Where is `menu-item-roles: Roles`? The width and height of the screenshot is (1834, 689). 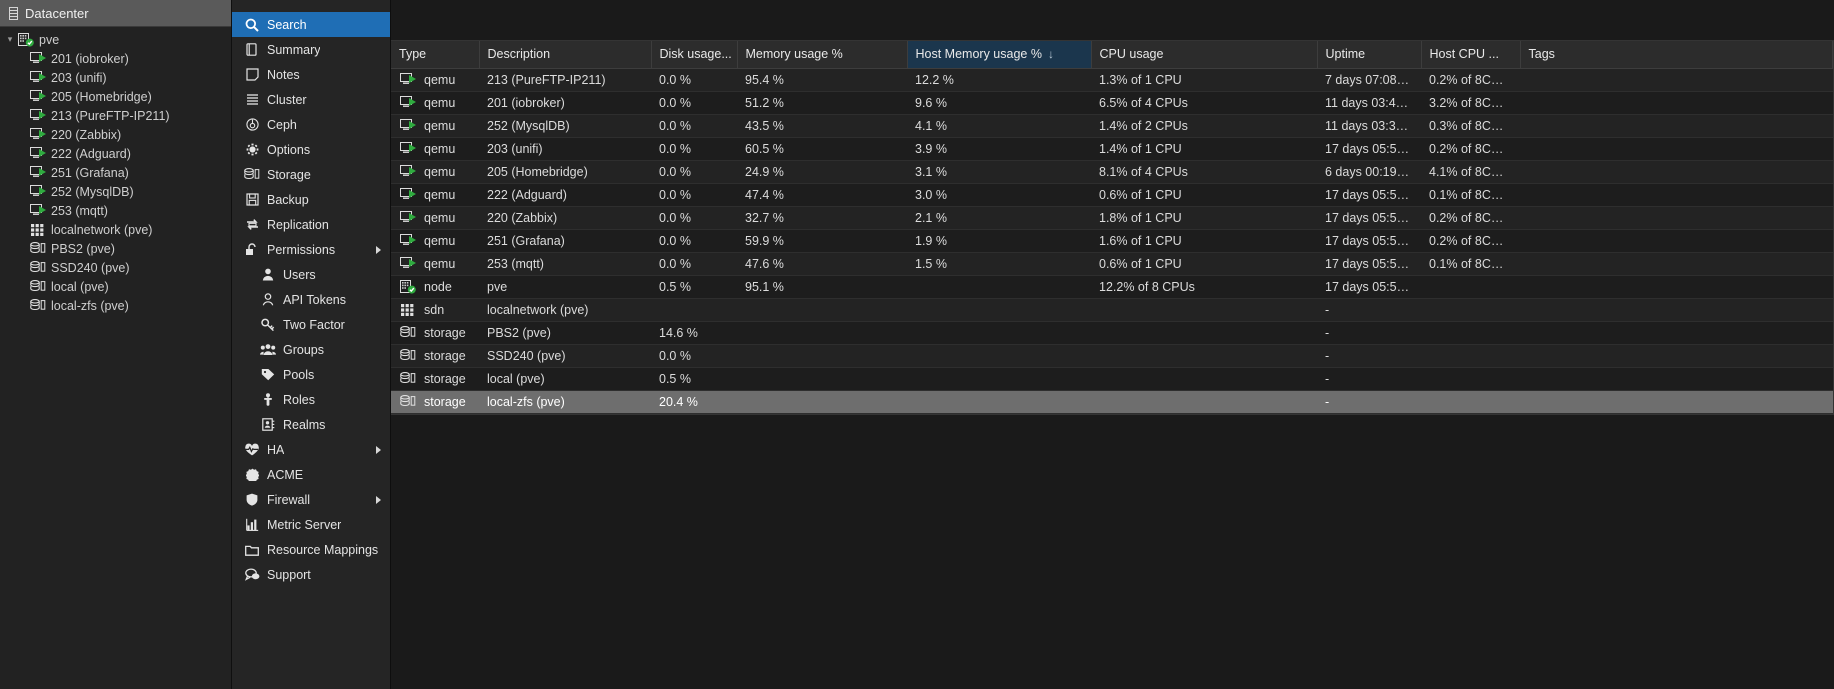 menu-item-roles: Roles is located at coordinates (311, 399).